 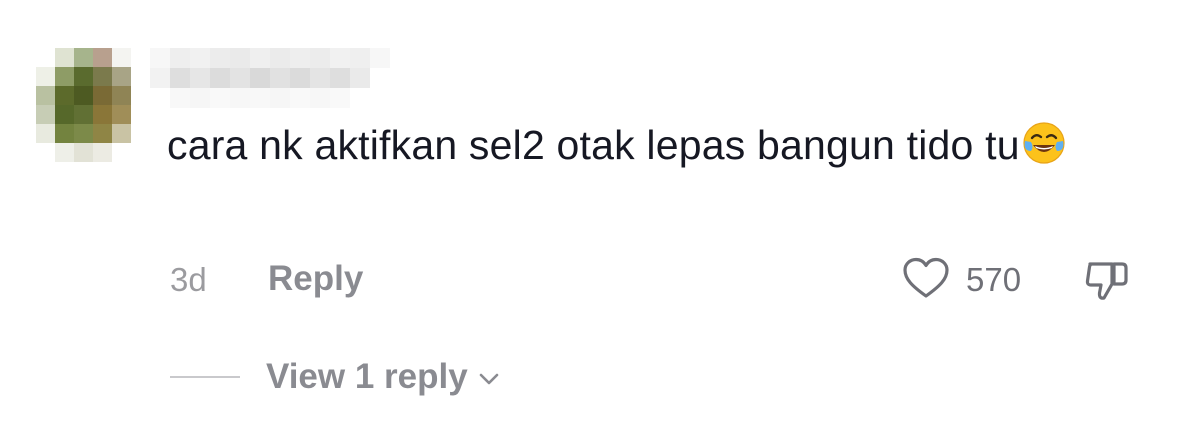 What do you see at coordinates (188, 279) in the screenshot?
I see `comment-timestamp: 3d` at bounding box center [188, 279].